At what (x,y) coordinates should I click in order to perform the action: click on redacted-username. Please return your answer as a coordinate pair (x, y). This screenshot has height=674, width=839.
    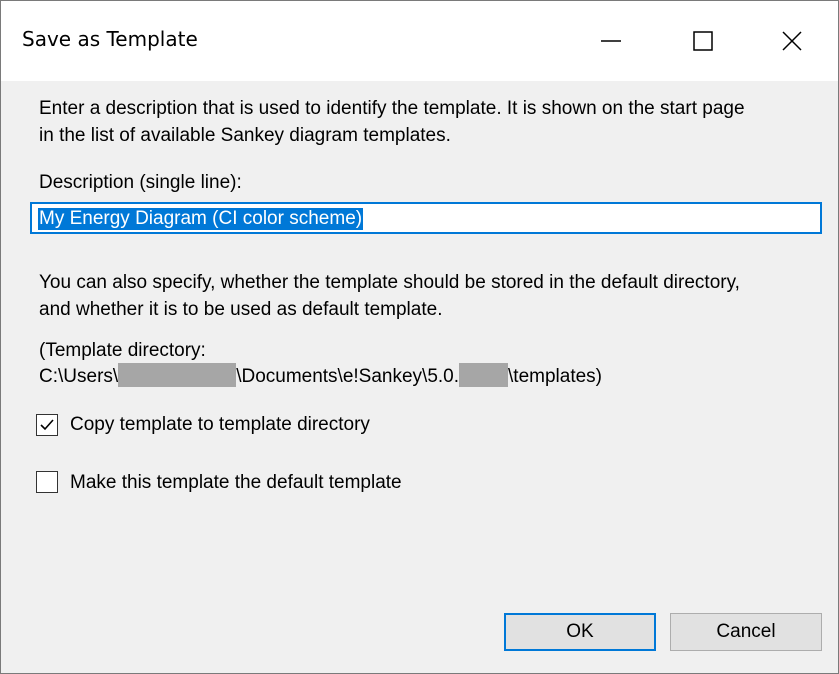
    Looking at the image, I should click on (177, 375).